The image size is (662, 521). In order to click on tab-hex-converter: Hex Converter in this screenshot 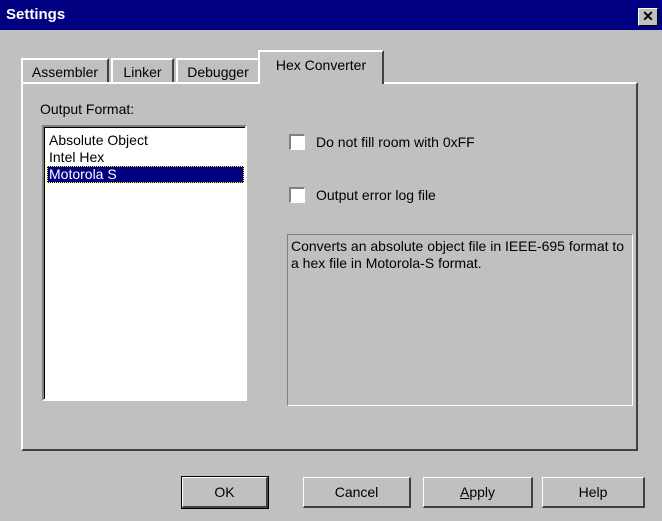, I will do `click(321, 67)`.